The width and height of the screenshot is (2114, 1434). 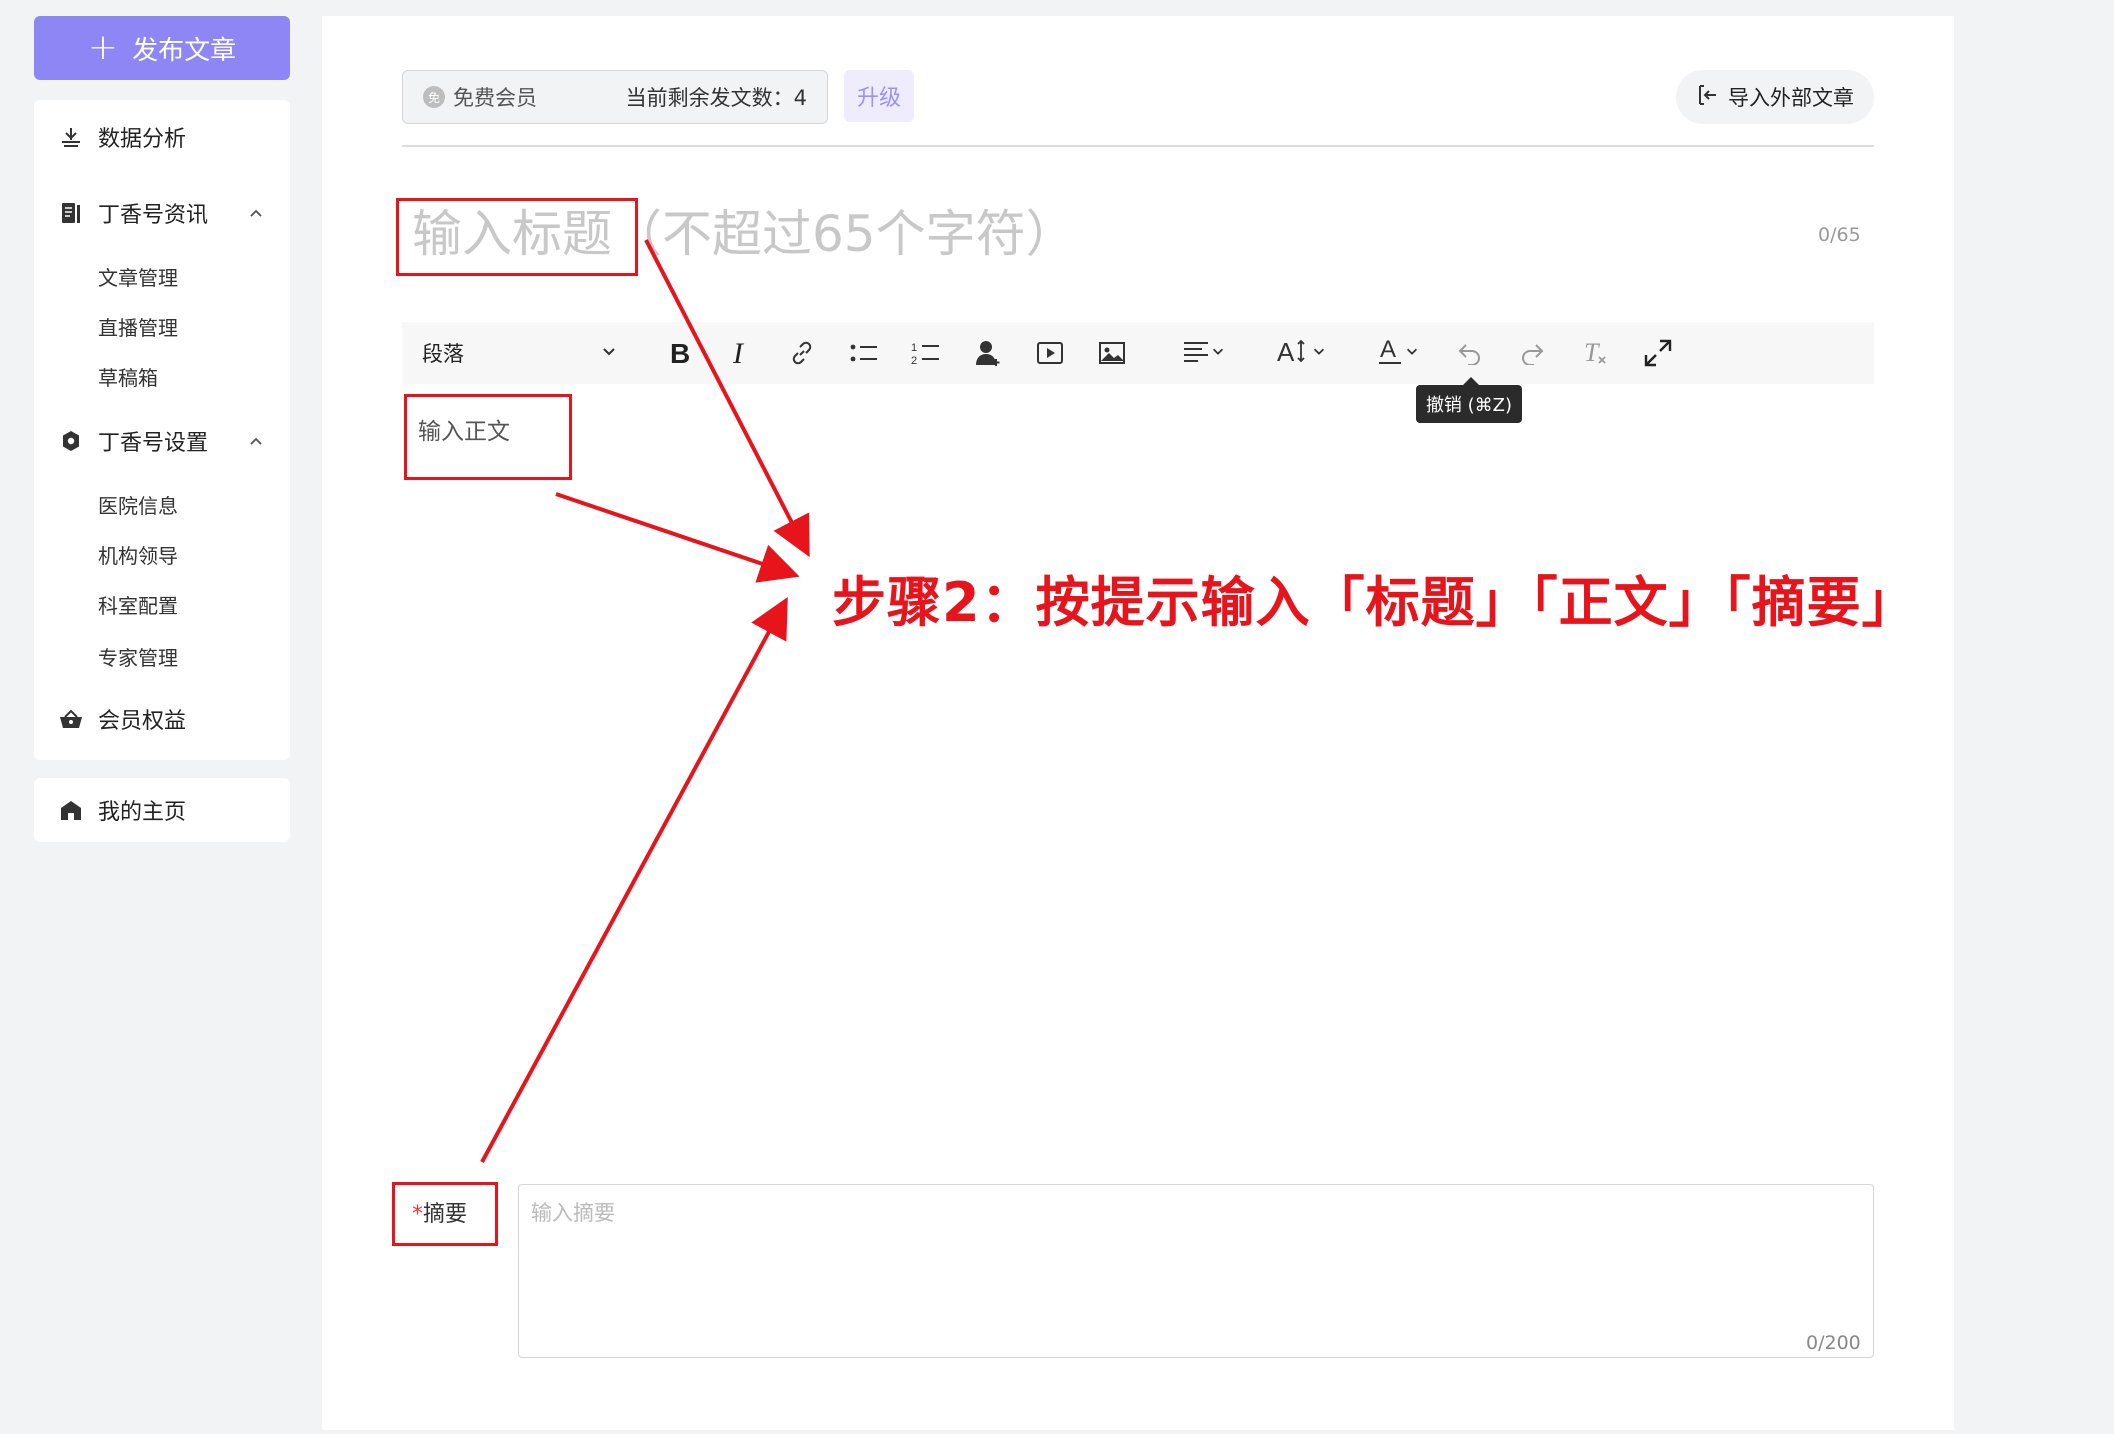 I want to click on font-color-icon: A, so click(x=1390, y=352).